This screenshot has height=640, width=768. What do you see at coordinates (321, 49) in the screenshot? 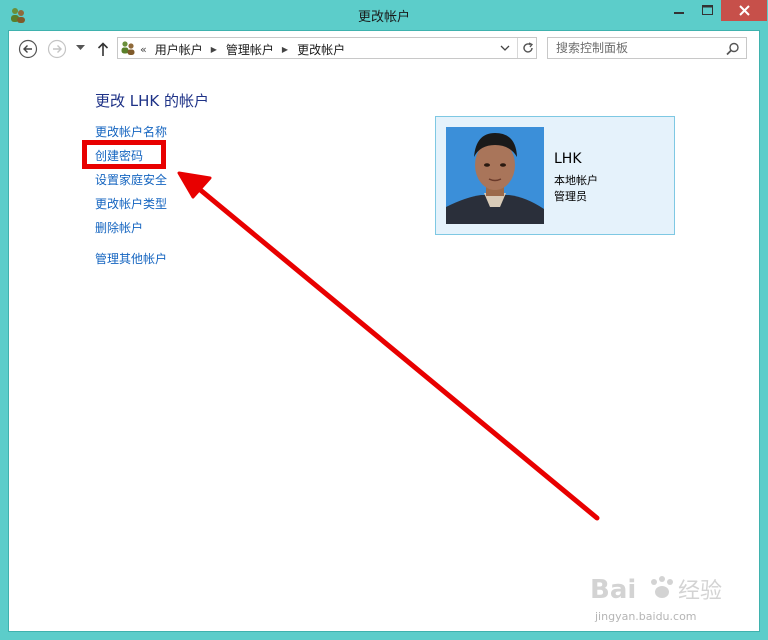
I see `breadcrumb-change-account: 更改帐户` at bounding box center [321, 49].